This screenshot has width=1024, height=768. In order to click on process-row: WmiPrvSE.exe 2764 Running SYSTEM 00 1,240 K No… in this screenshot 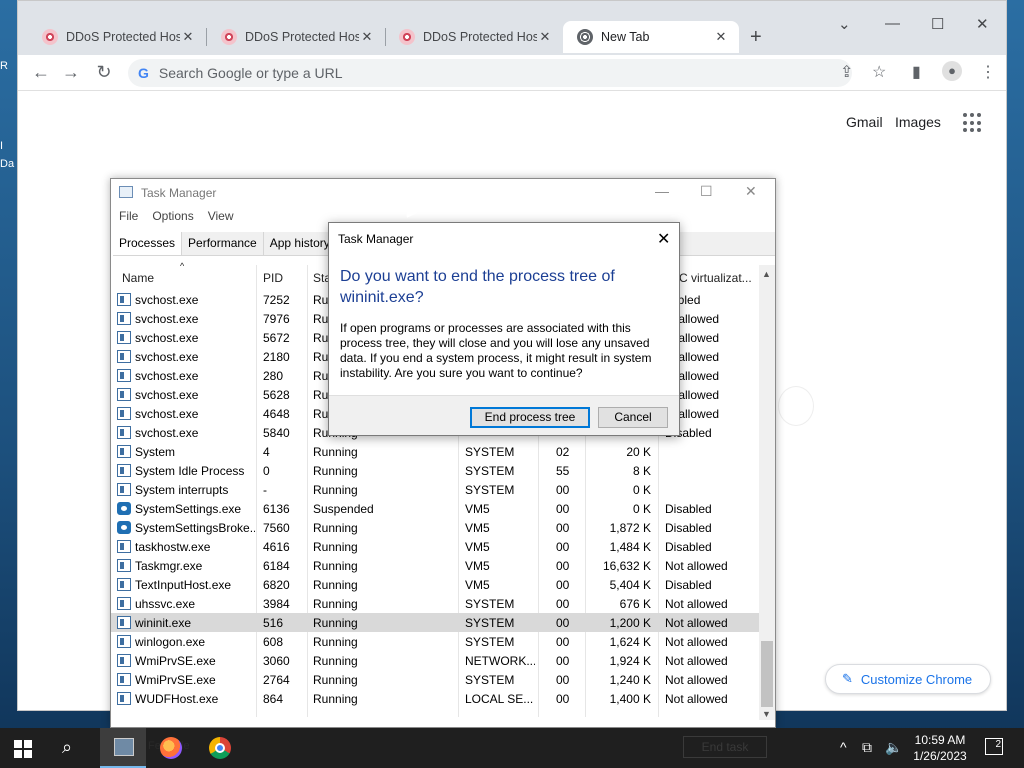, I will do `click(435, 679)`.